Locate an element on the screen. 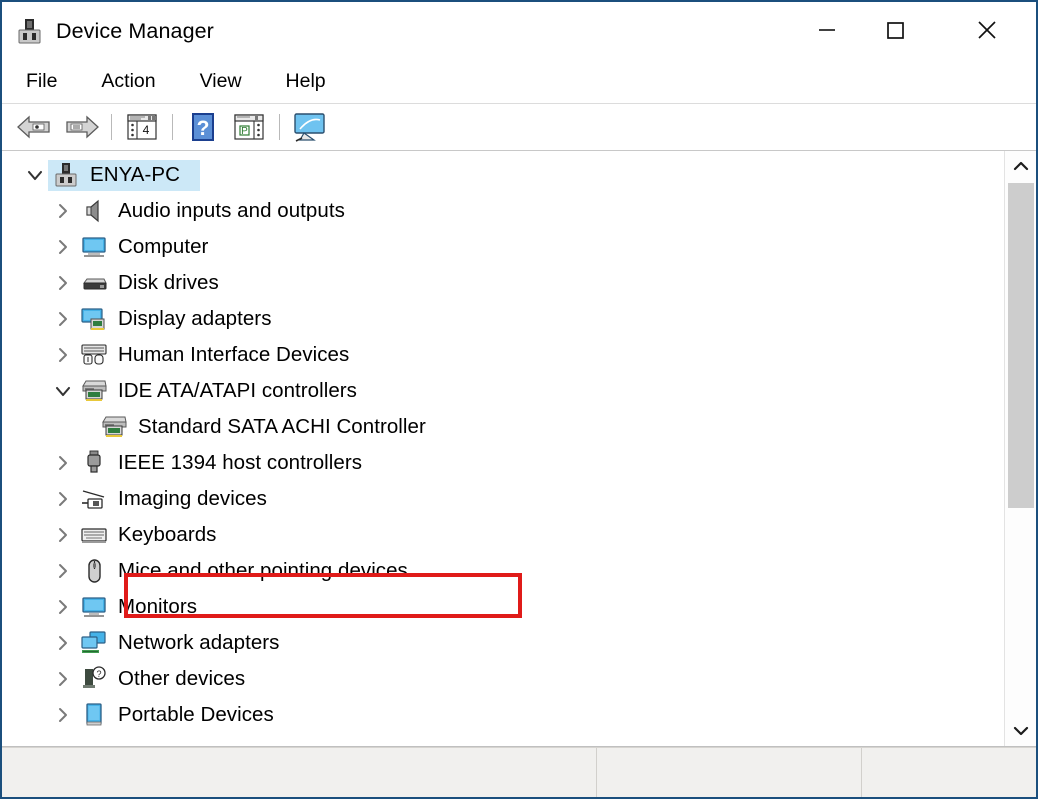 The image size is (1038, 799). update-driver-icon: P is located at coordinates (249, 127).